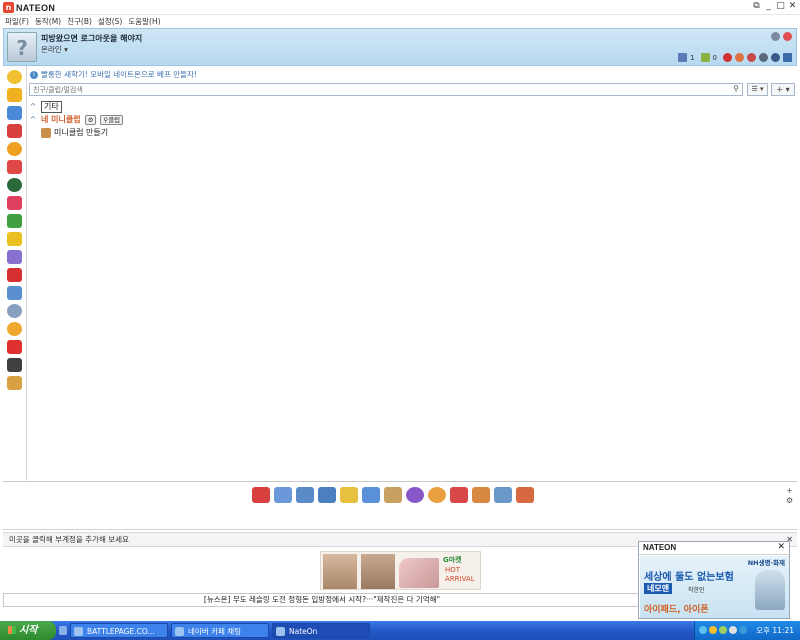  What do you see at coordinates (459, 495) in the screenshot?
I see `search-tool-icon` at bounding box center [459, 495].